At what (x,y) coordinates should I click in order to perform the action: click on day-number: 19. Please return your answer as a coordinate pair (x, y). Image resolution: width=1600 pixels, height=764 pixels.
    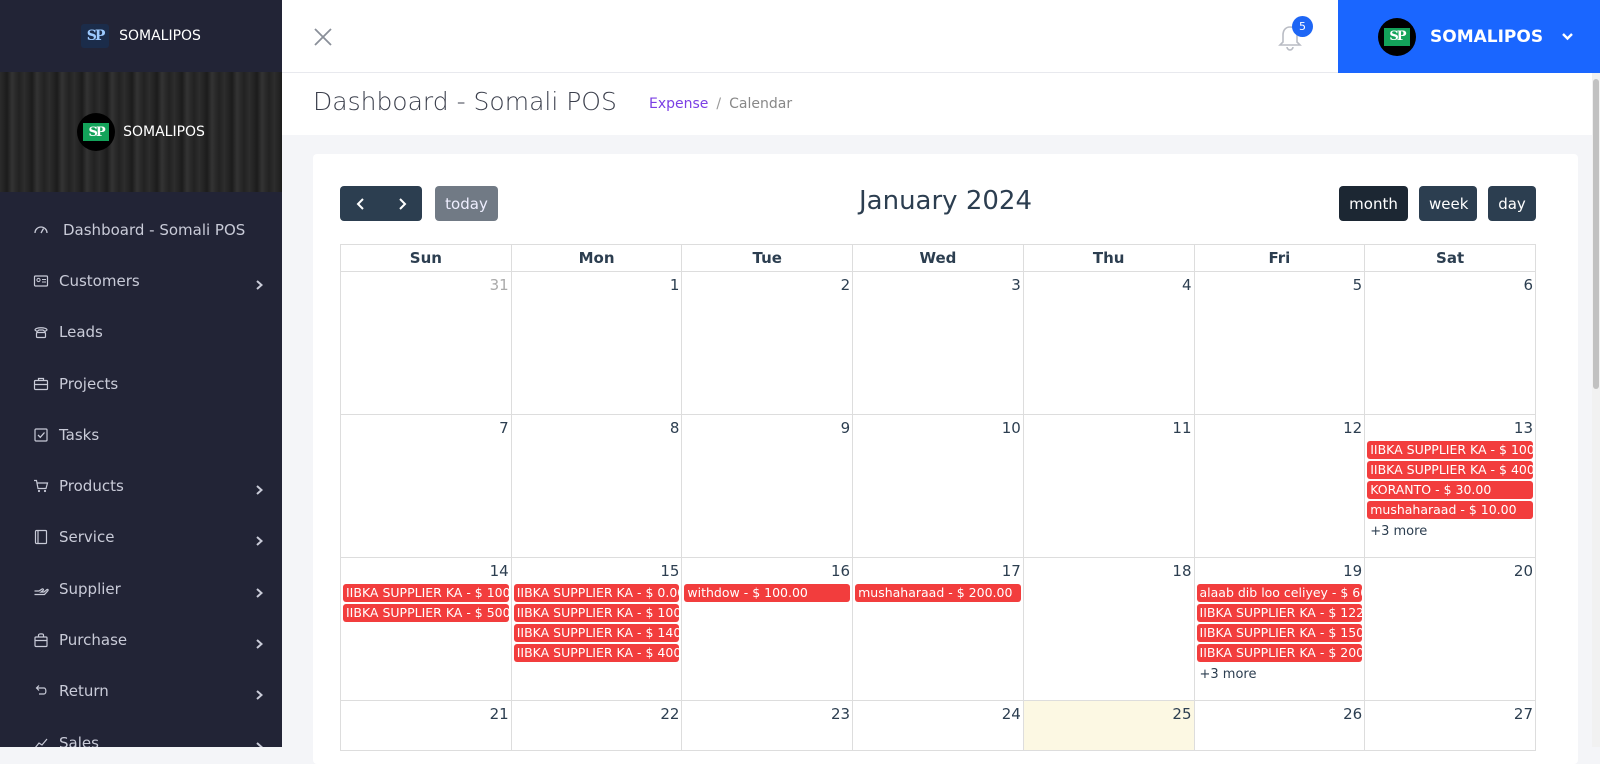
    Looking at the image, I should click on (1280, 571).